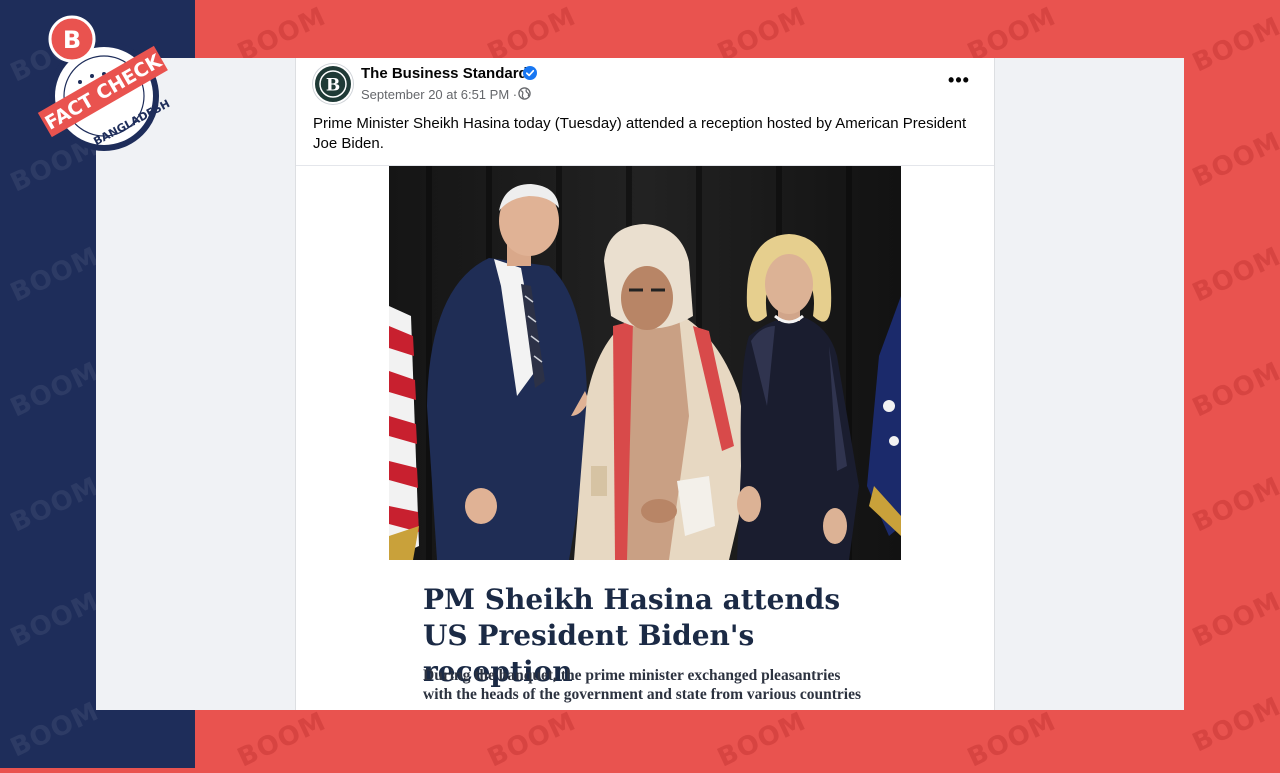 Image resolution: width=1280 pixels, height=773 pixels. Describe the element at coordinates (435, 94) in the screenshot. I see `post-timestamp: September 20 at 6:51 PM` at that location.